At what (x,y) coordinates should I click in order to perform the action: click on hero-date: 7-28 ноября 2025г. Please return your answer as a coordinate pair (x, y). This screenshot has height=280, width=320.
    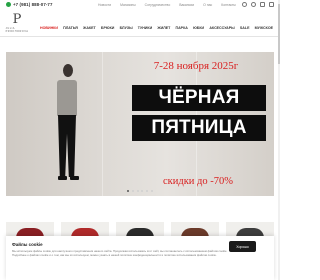
    Looking at the image, I should click on (196, 66).